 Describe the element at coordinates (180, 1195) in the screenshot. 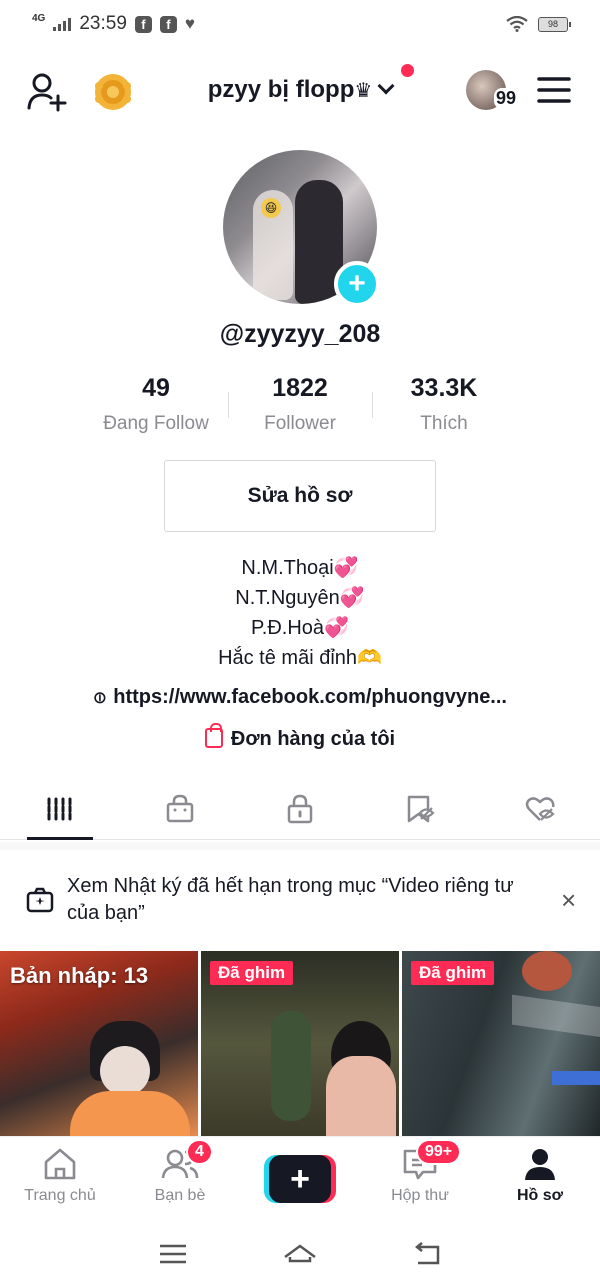

I see `nav-friends-label: Bạn bè` at that location.